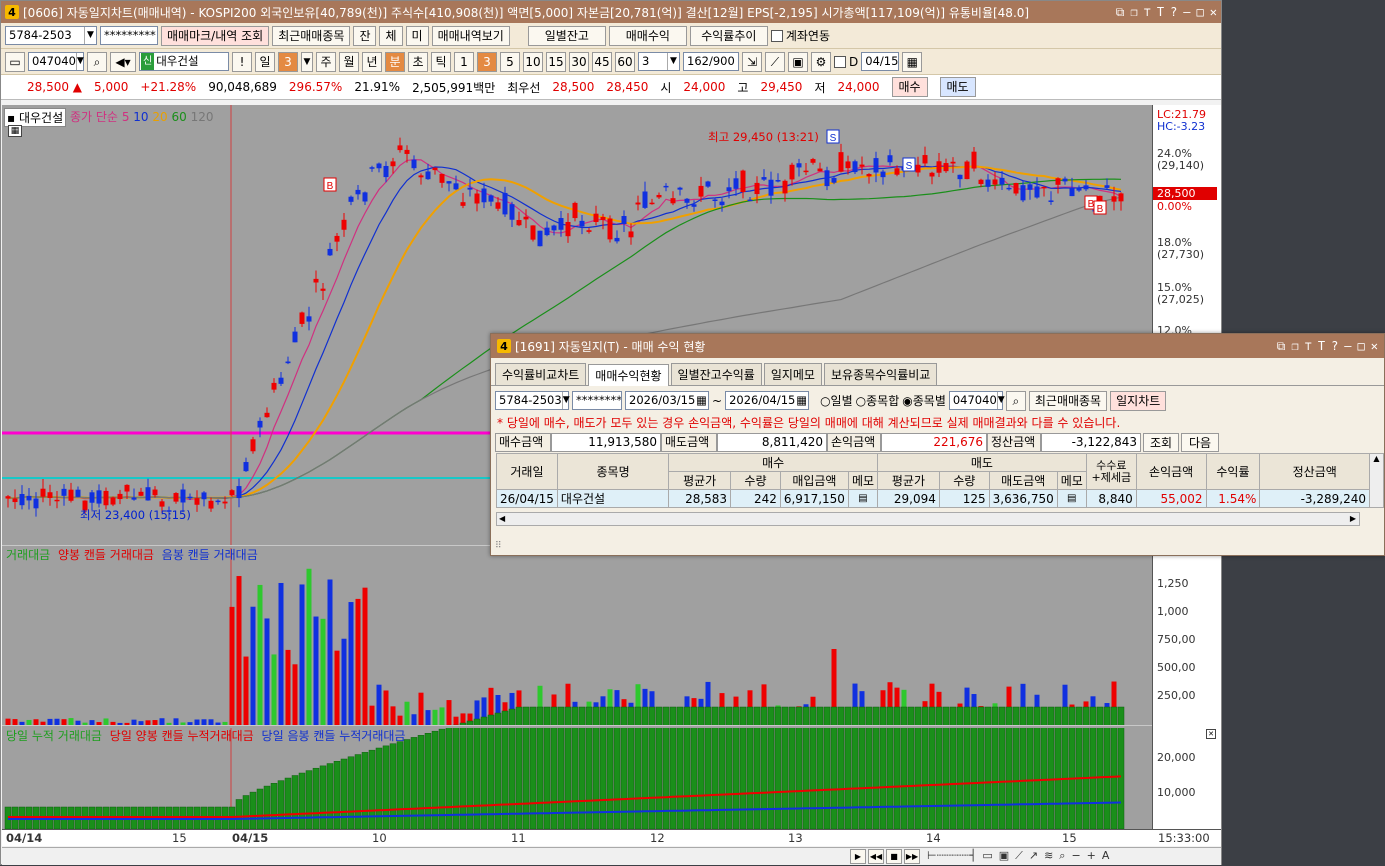 Image resolution: width=1385 pixels, height=866 pixels. Describe the element at coordinates (1161, 442) in the screenshot. I see `query-button: 조회` at that location.